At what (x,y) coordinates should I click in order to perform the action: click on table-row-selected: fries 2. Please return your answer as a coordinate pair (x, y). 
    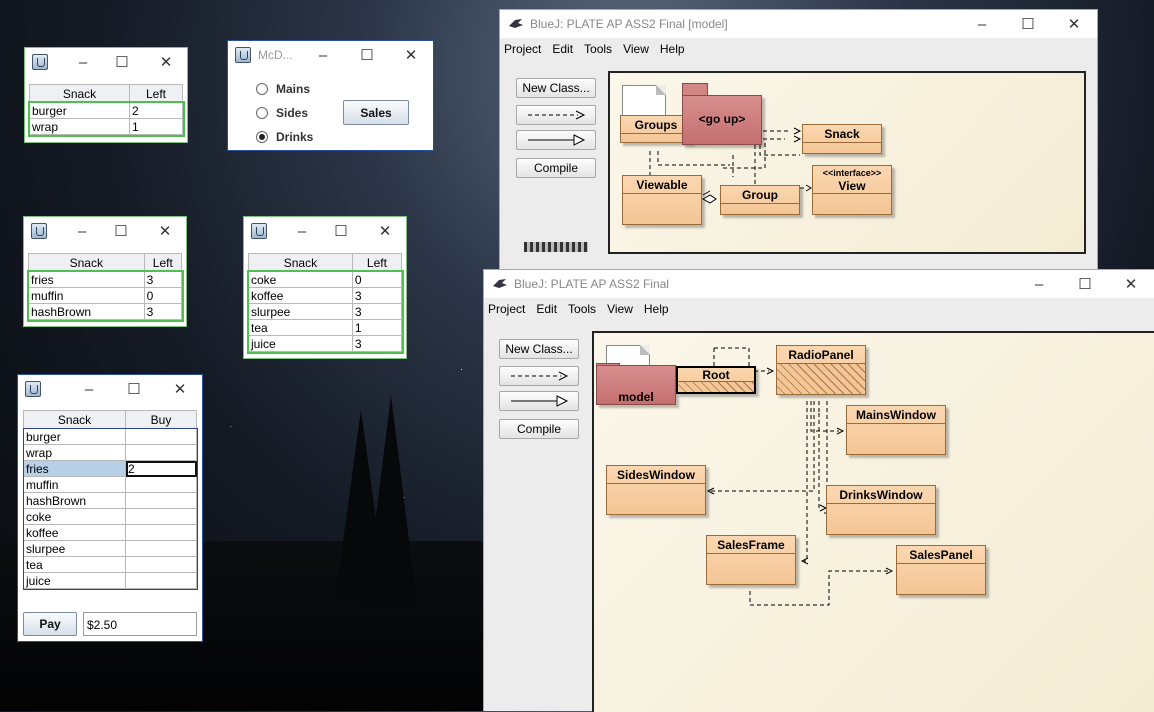
    Looking at the image, I should click on (110, 468).